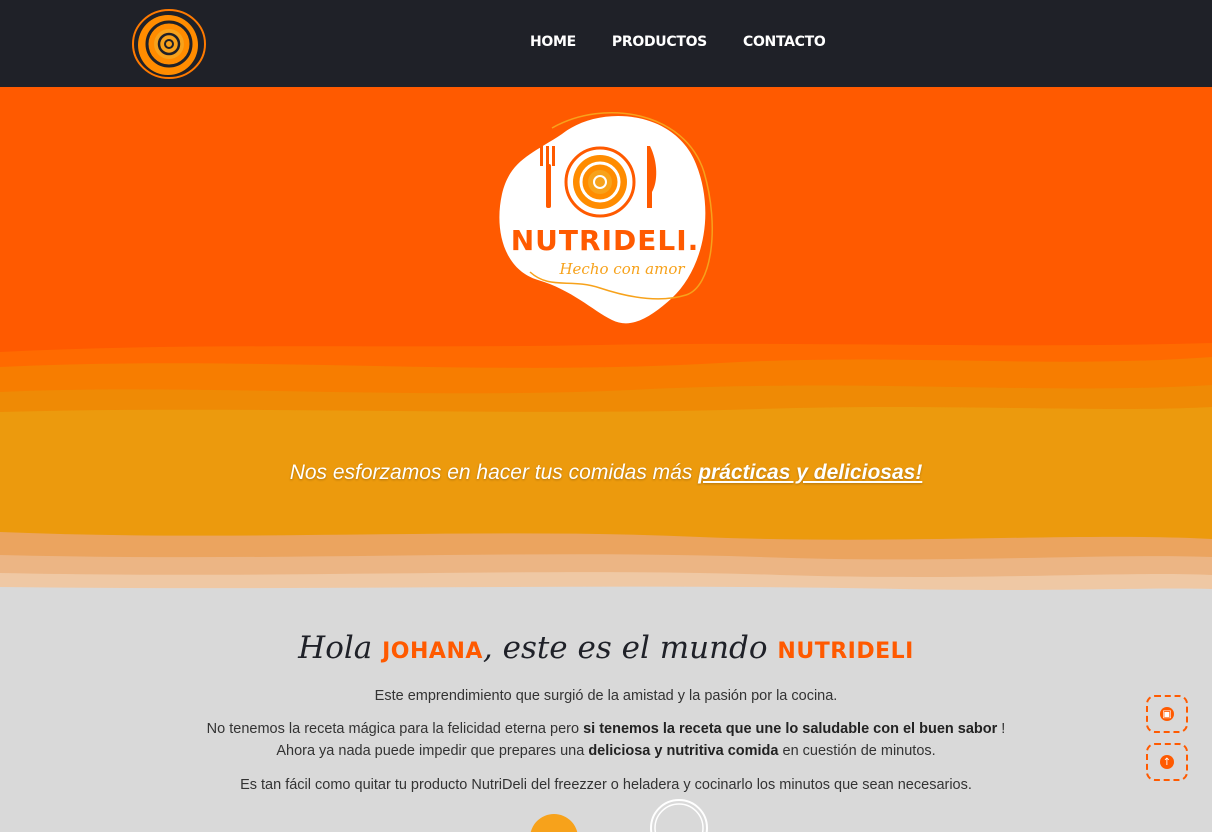 The width and height of the screenshot is (1212, 832). I want to click on arrow-up-icon: ↑, so click(1167, 762).